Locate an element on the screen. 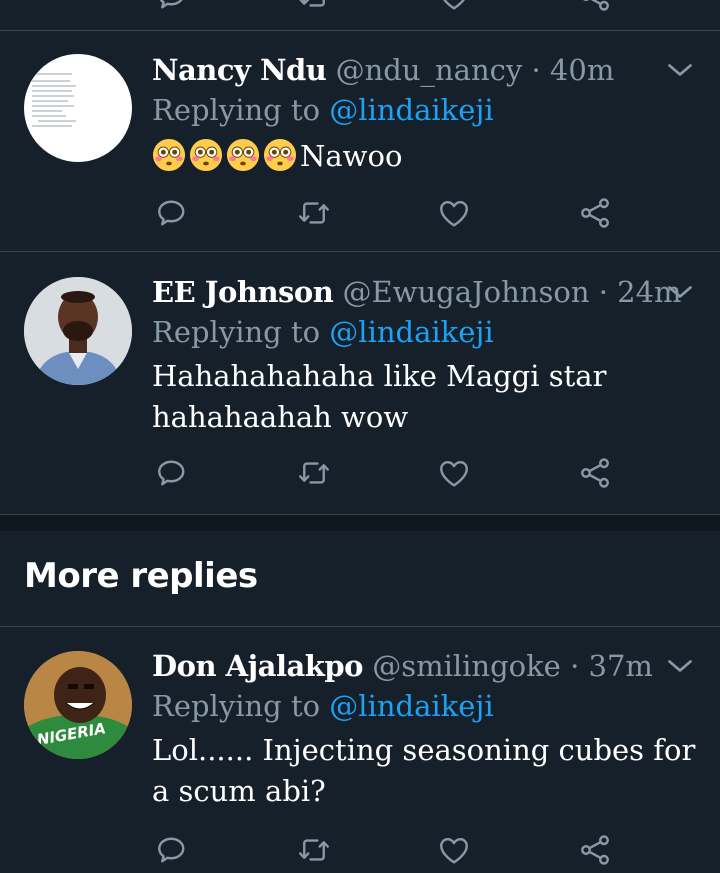 This screenshot has width=720, height=873. display-name: Nancy Ndu is located at coordinates (239, 70).